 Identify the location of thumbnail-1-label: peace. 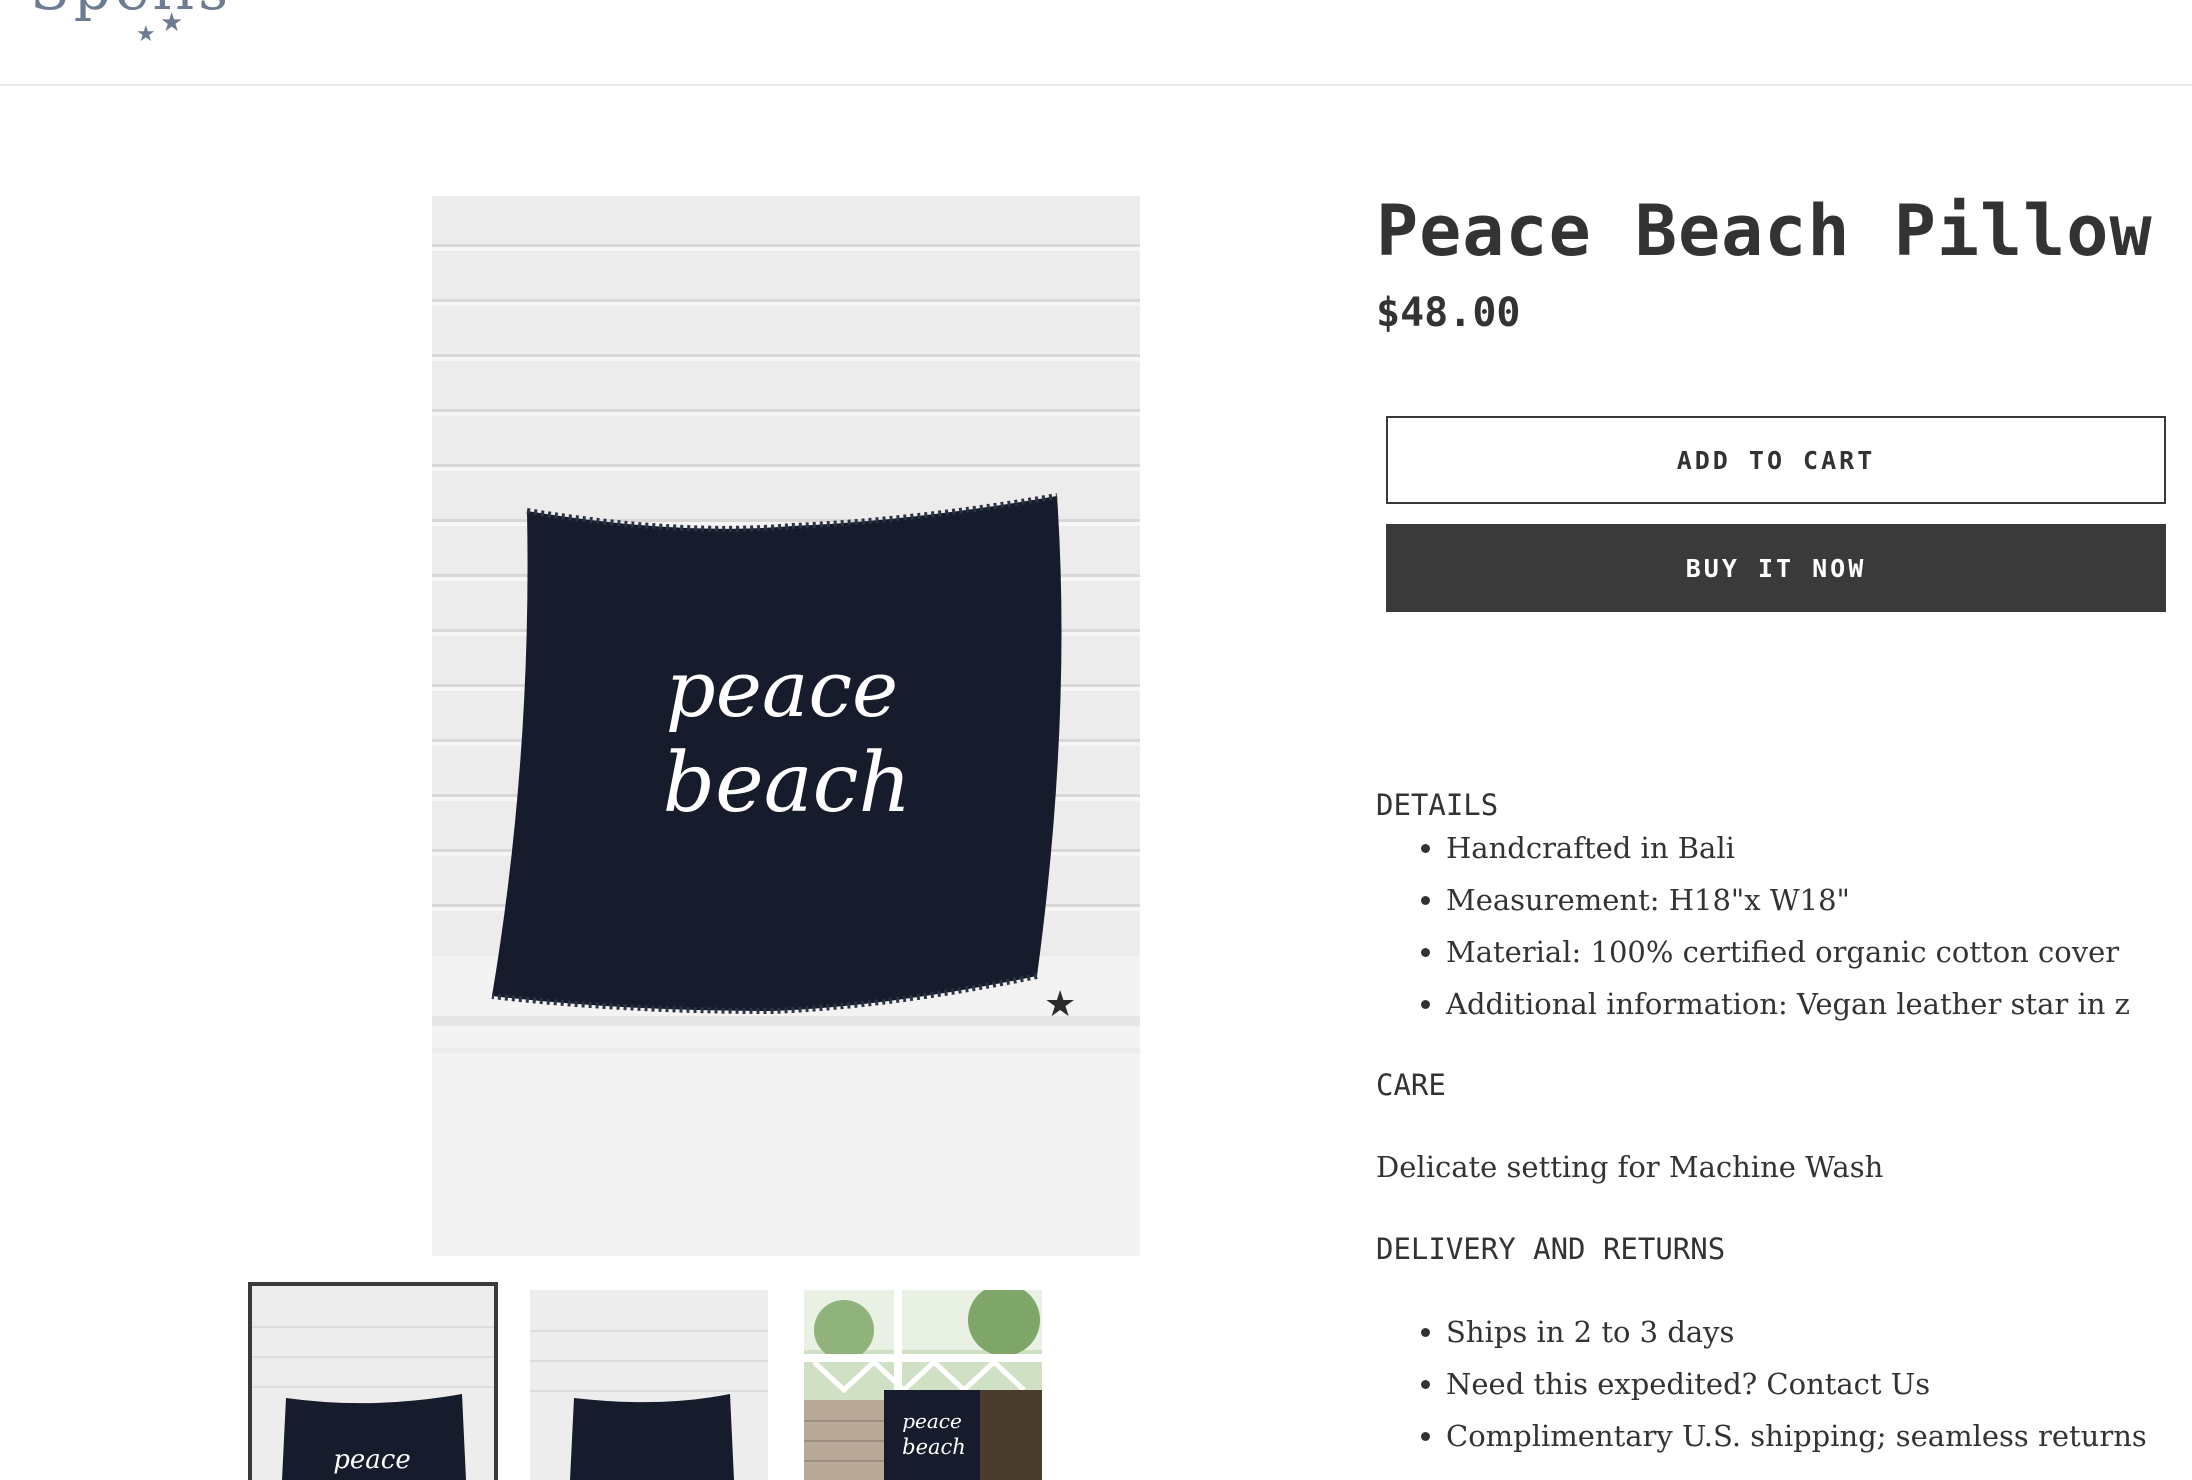
(371, 1460).